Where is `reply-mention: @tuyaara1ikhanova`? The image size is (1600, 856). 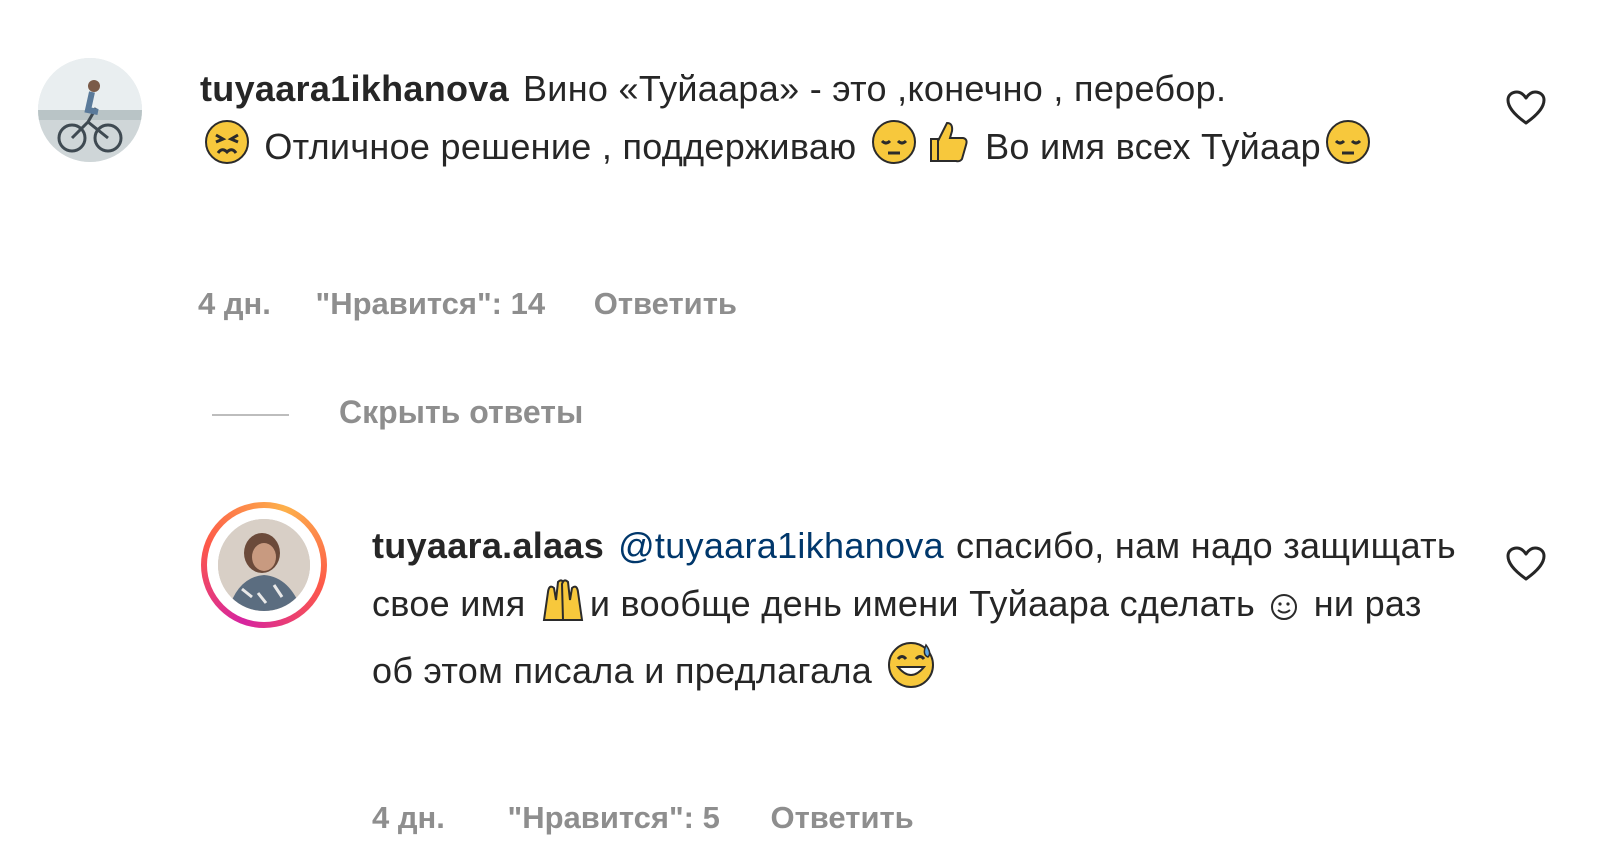 reply-mention: @tuyaara1ikhanova is located at coordinates (781, 545).